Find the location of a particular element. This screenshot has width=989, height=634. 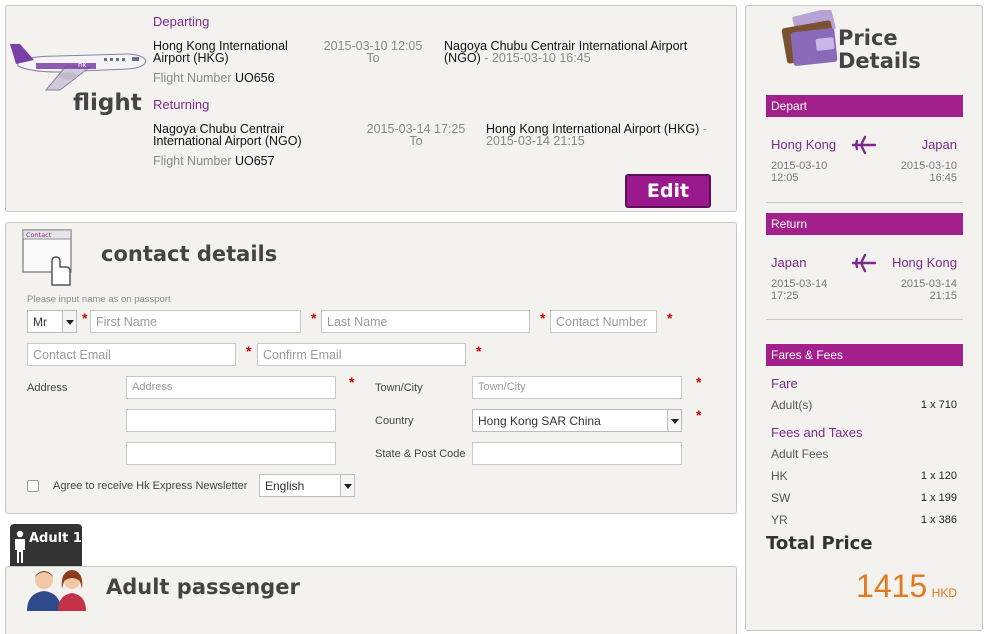

state-postcode-input is located at coordinates (577, 453).